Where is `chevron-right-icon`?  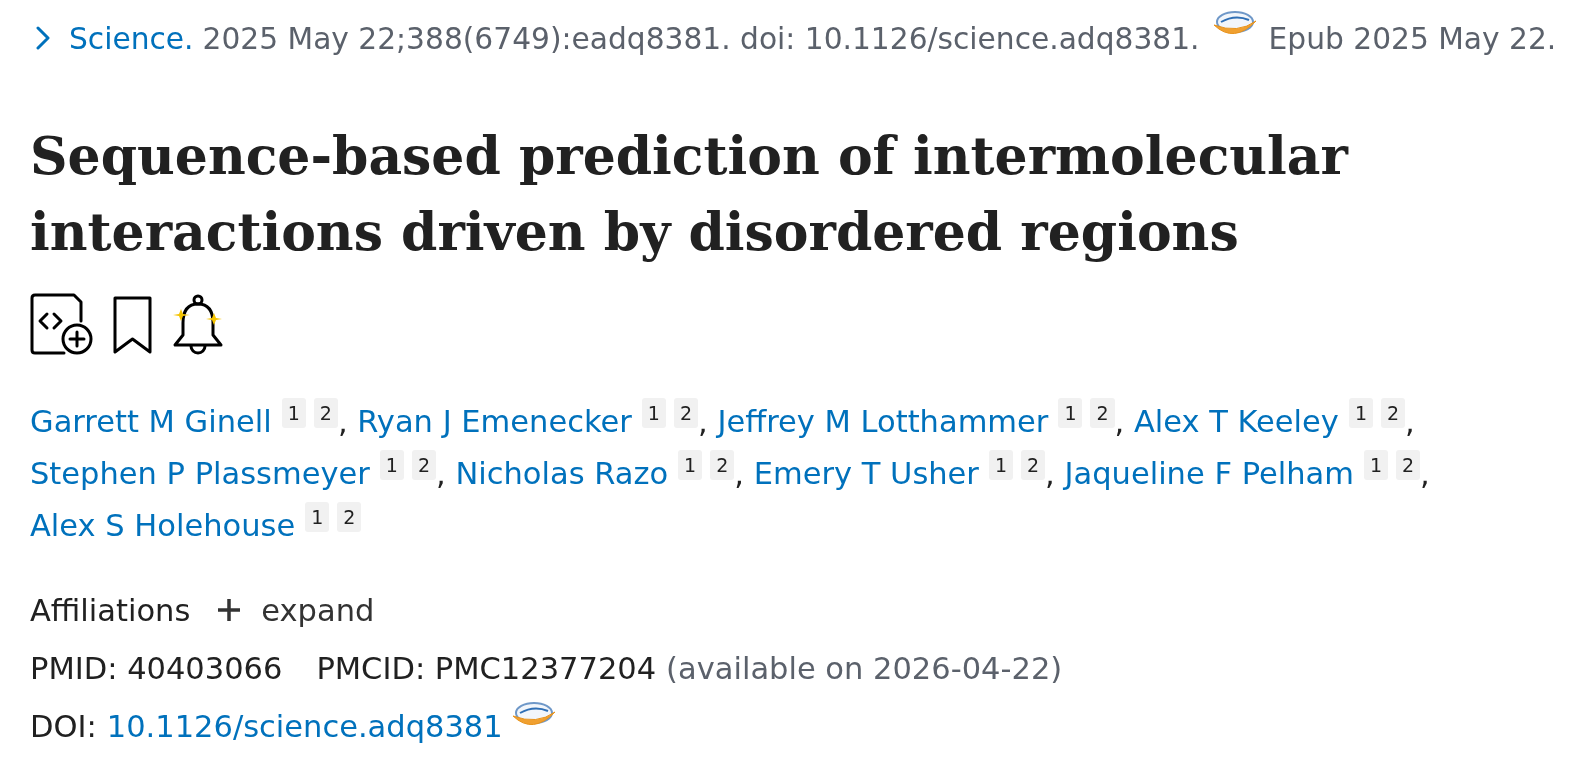
chevron-right-icon is located at coordinates (43, 38).